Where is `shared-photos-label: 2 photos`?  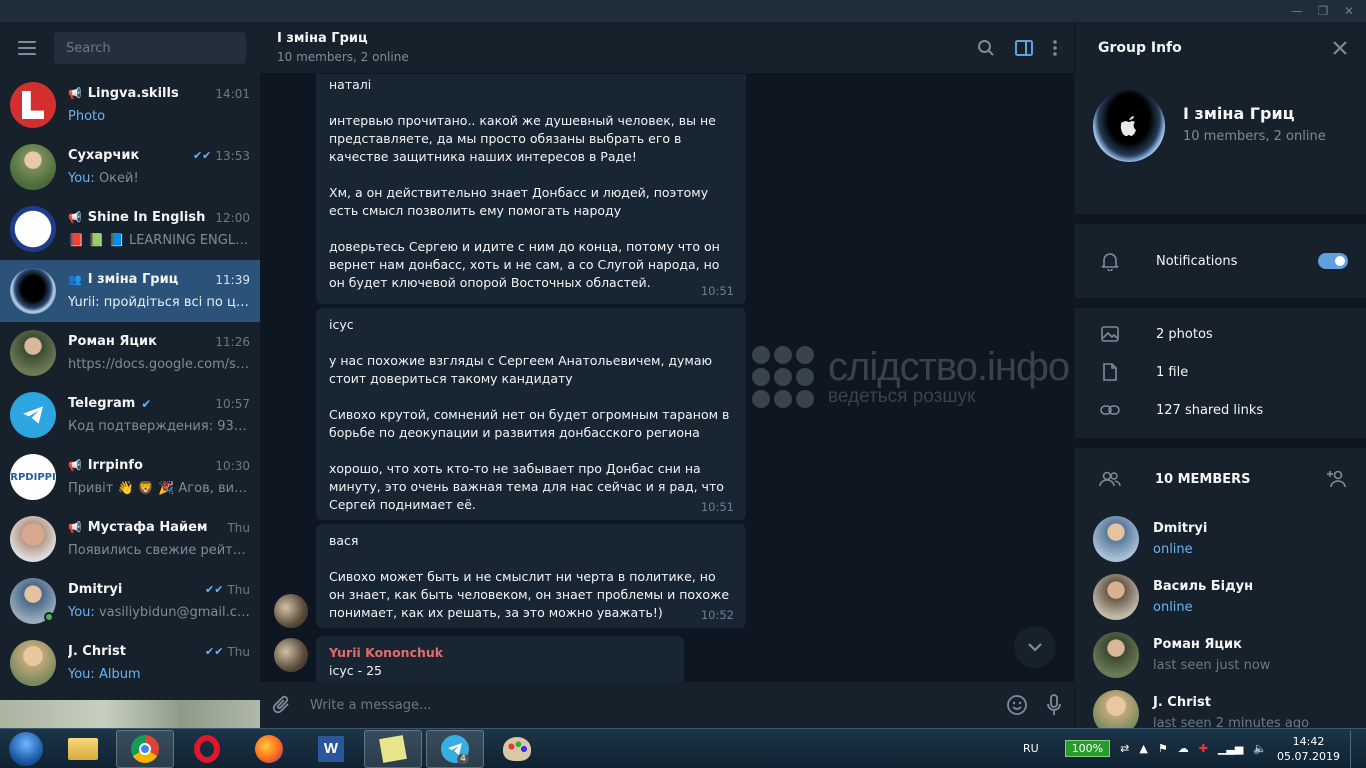 shared-photos-label: 2 photos is located at coordinates (1184, 334).